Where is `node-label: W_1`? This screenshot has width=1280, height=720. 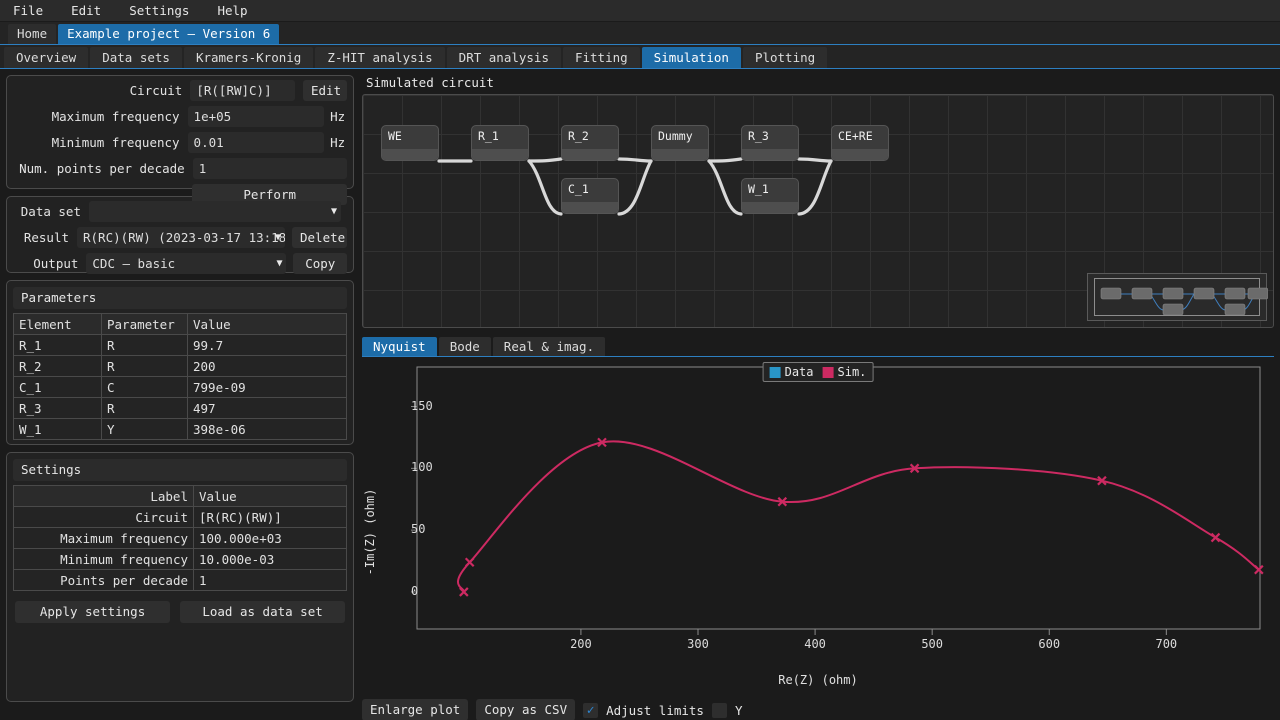
node-label: W_1 is located at coordinates (758, 189).